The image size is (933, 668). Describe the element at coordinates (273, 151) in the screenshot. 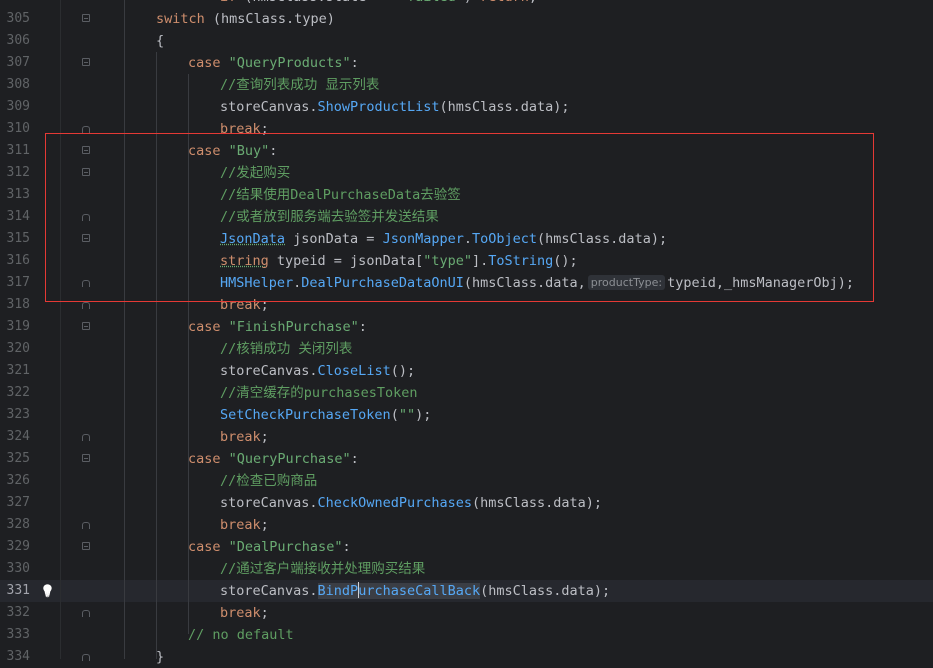

I see `token: :` at that location.